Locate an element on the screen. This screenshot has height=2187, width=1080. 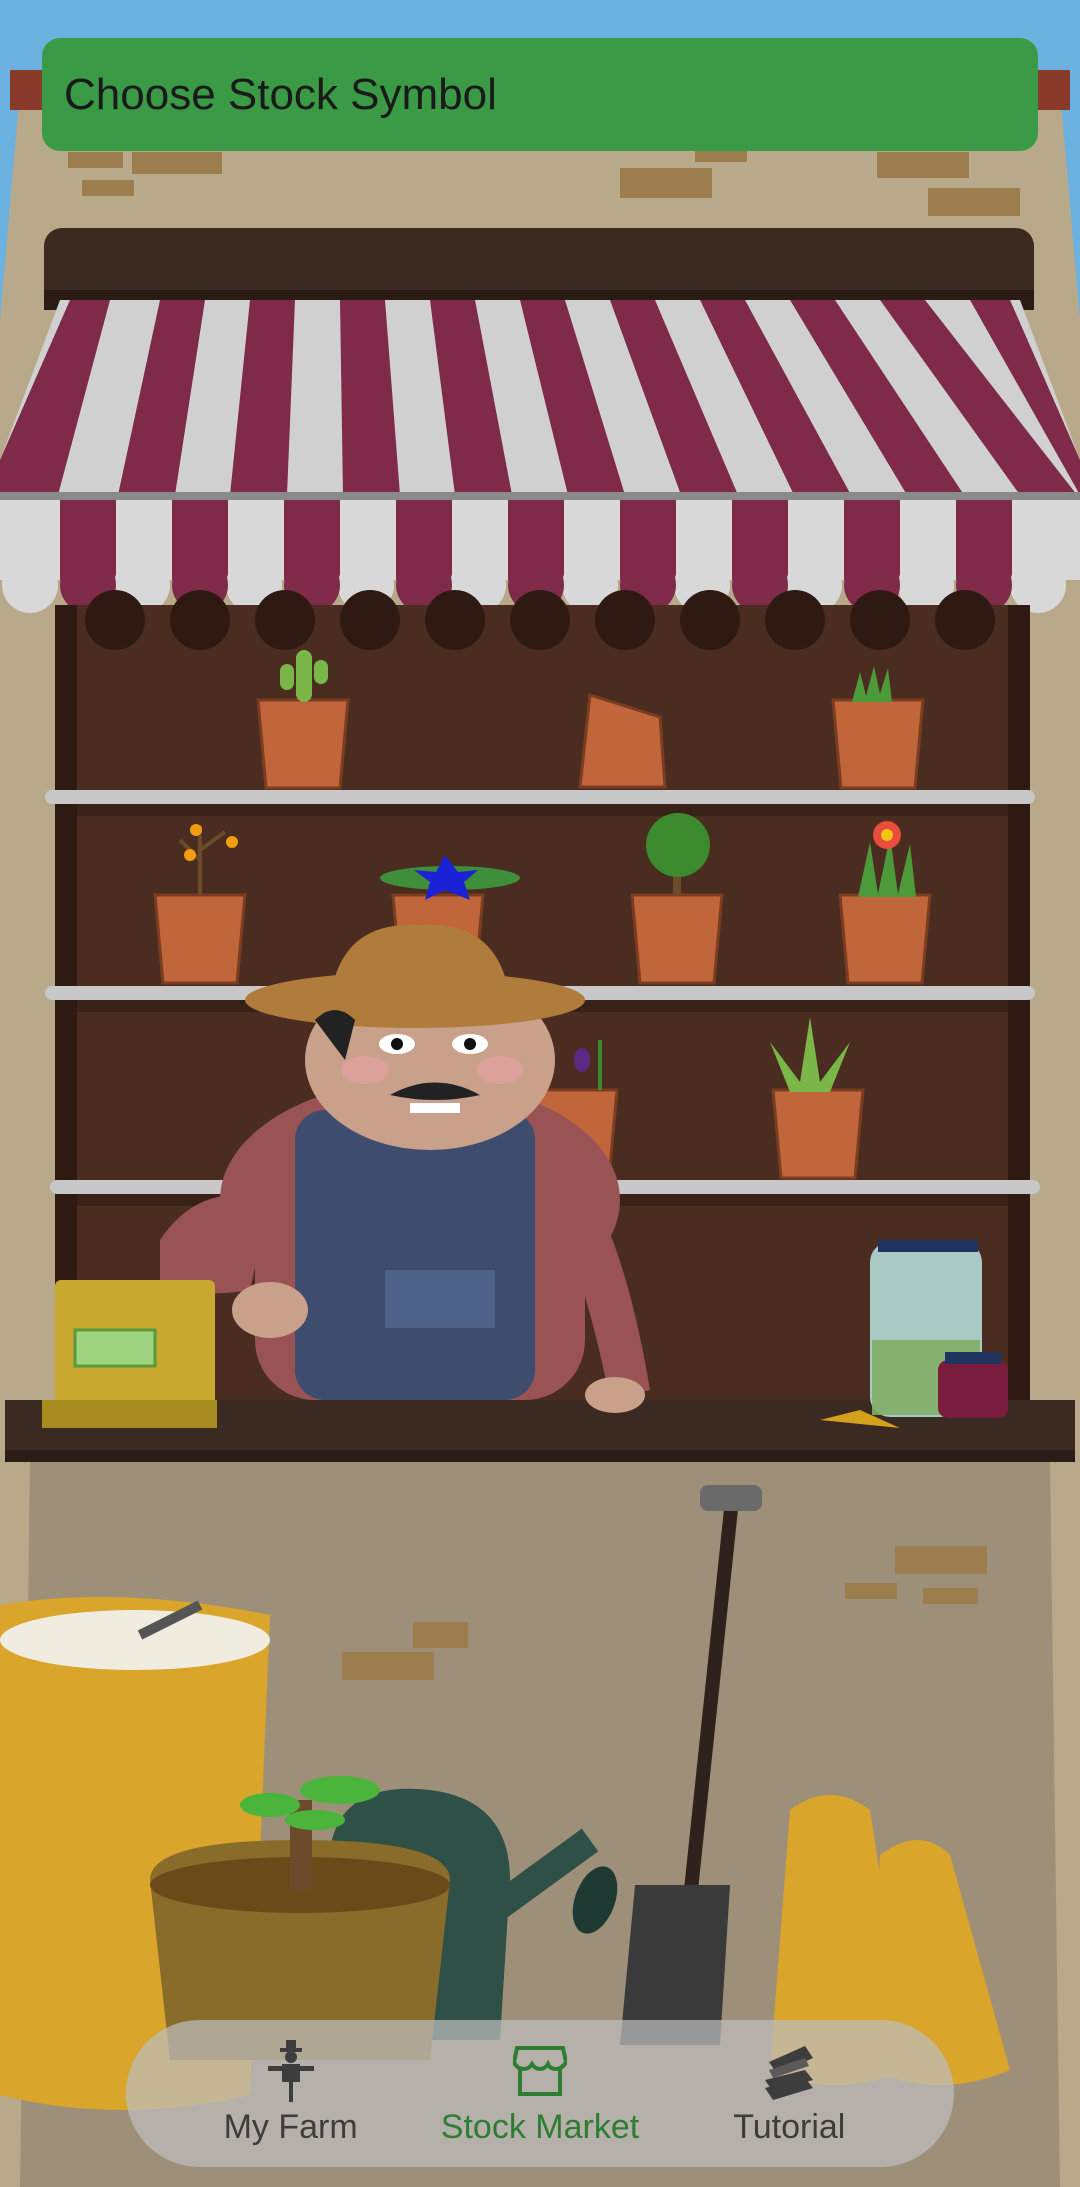
cash-register is located at coordinates (129, 1354).